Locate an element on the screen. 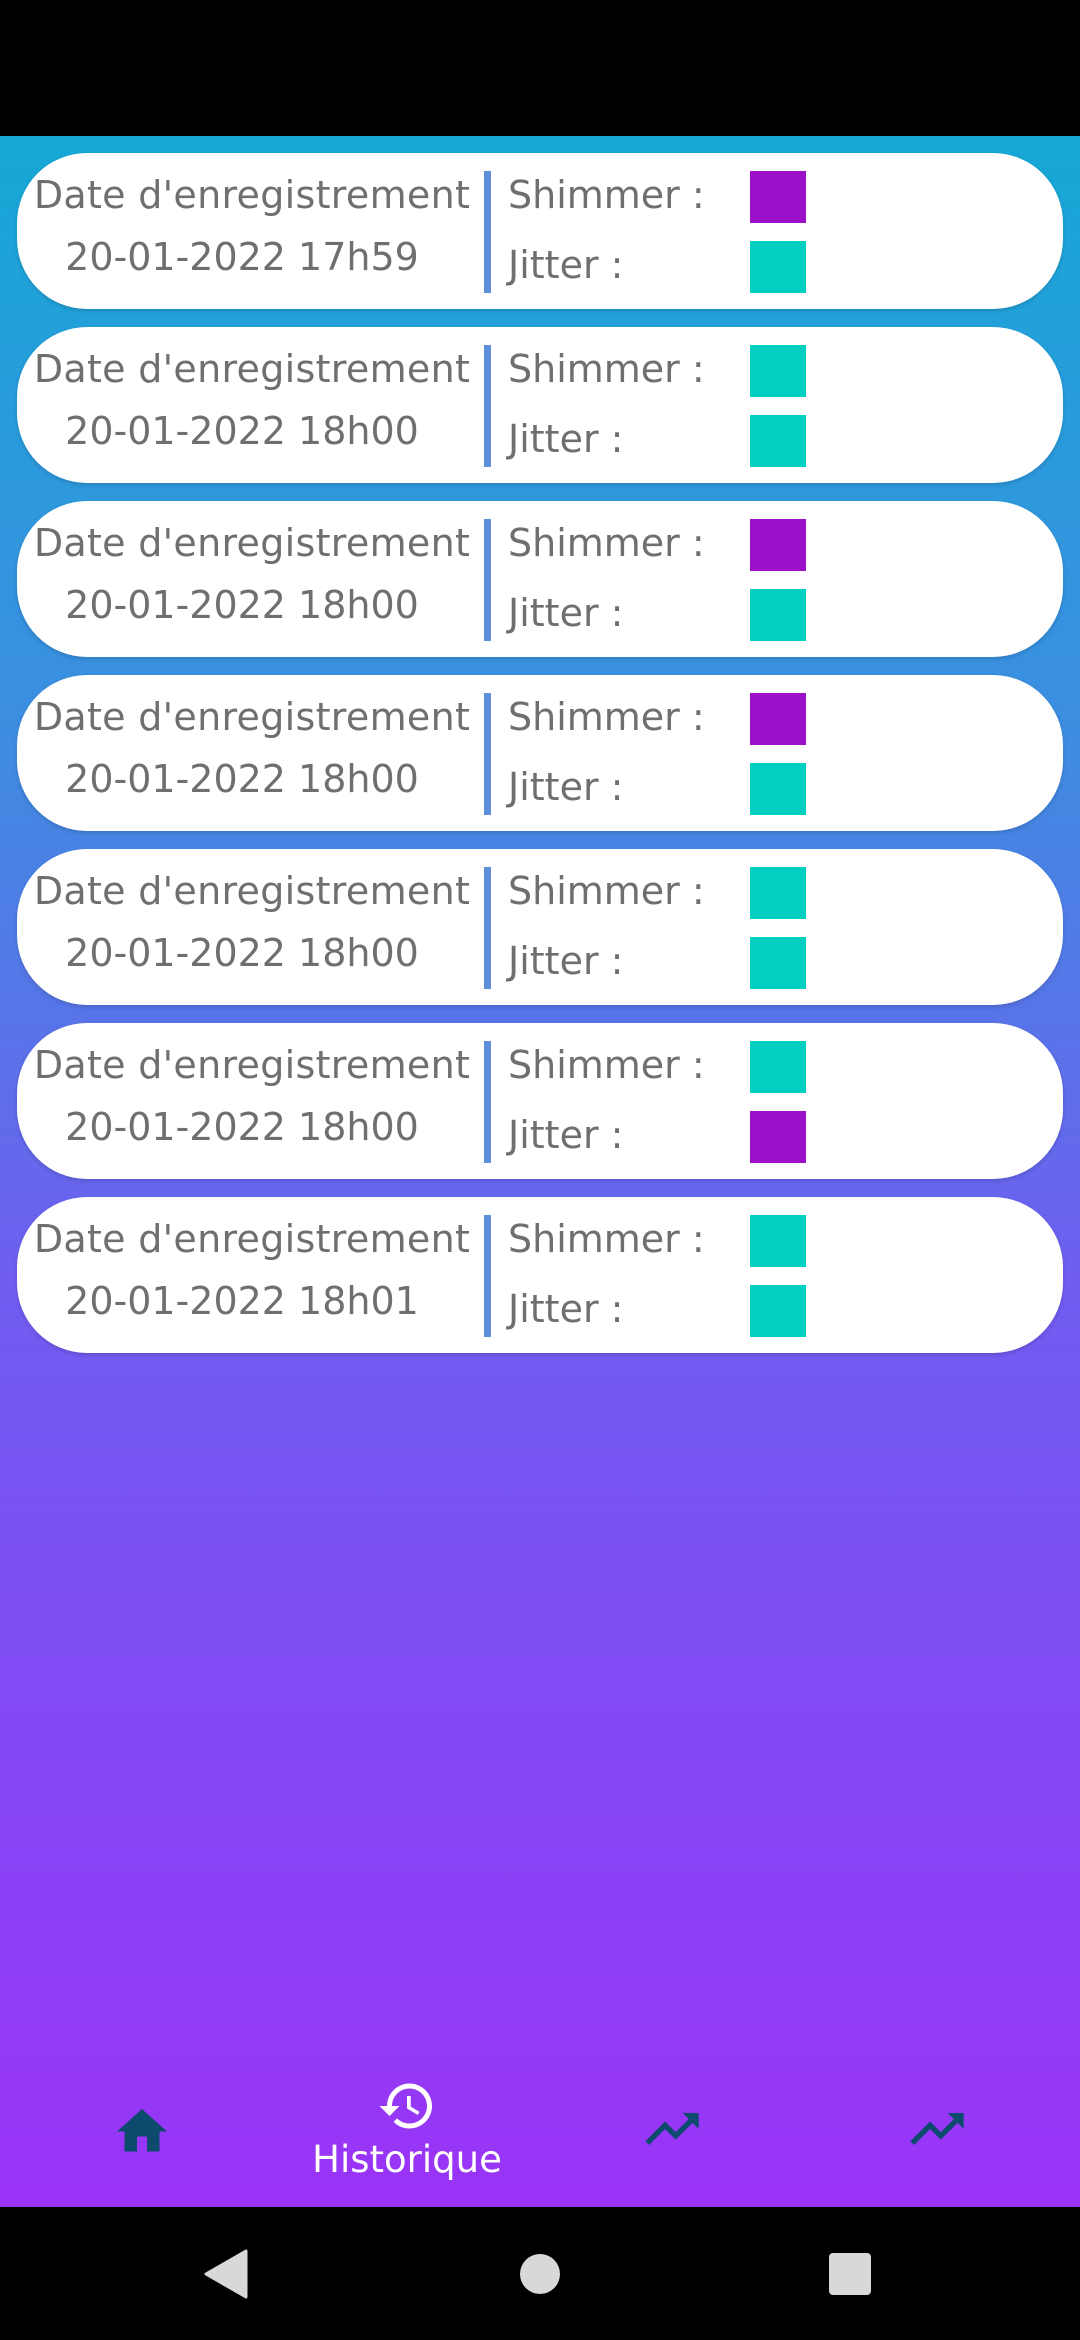  system-home-button is located at coordinates (540, 2273).